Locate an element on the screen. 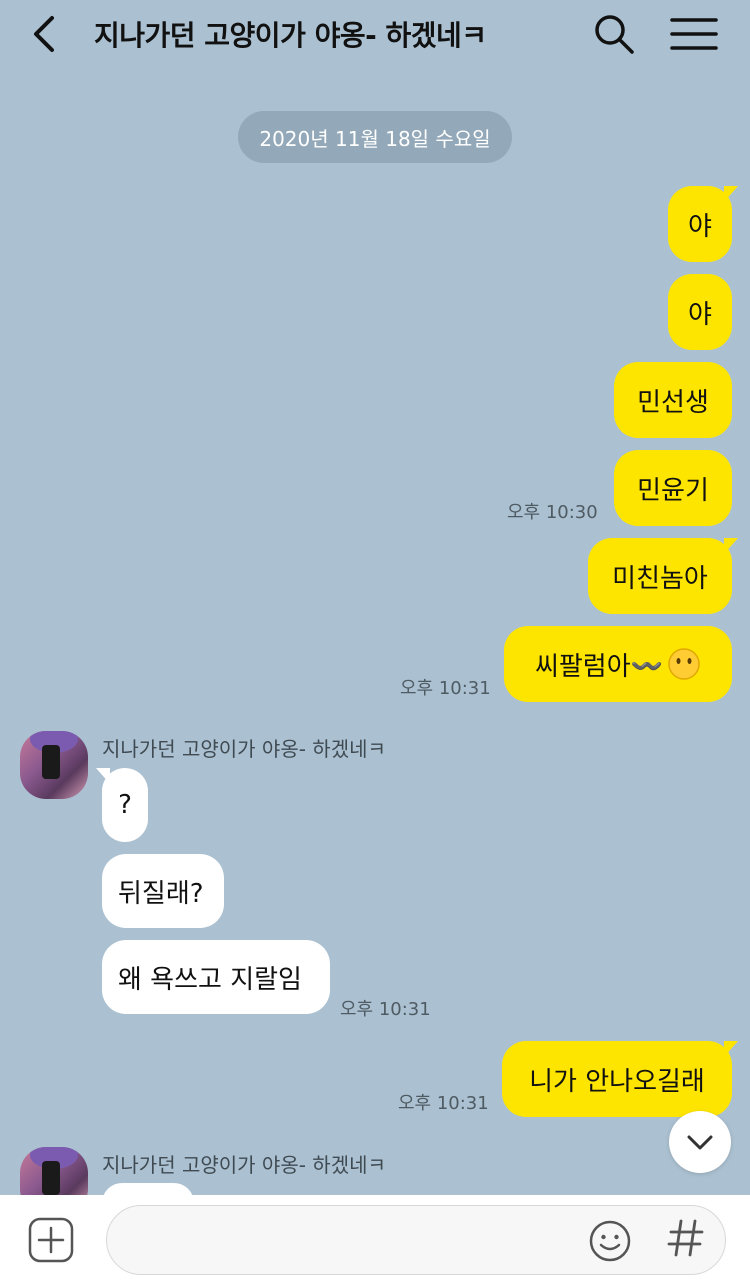 The image size is (750, 1284). my-message-bubble: 미친놈아 is located at coordinates (663, 576).